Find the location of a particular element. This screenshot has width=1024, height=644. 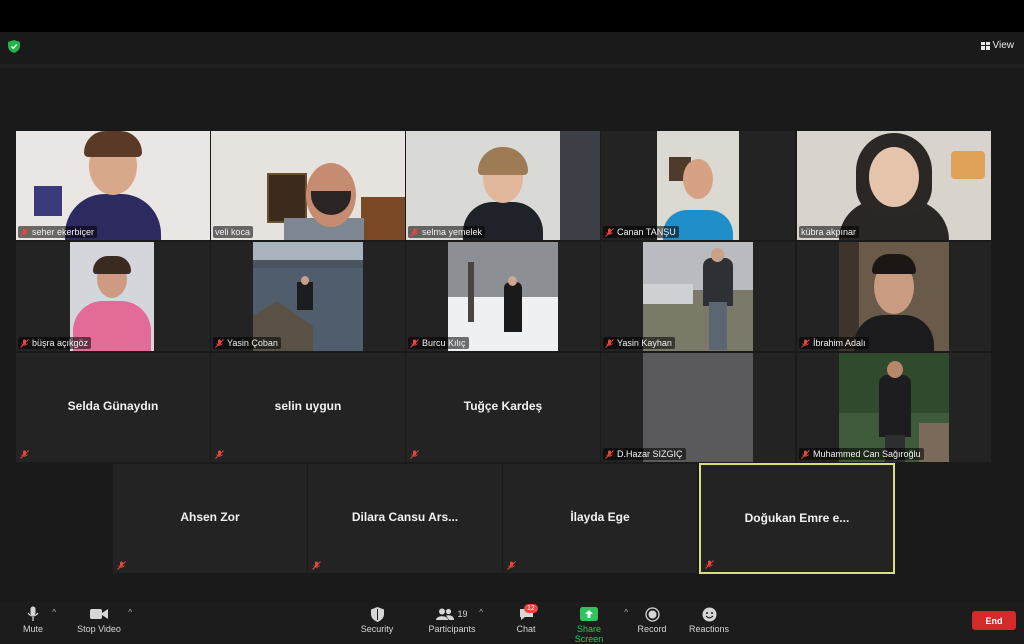

video-tile: kübra akpınar is located at coordinates (894, 185).